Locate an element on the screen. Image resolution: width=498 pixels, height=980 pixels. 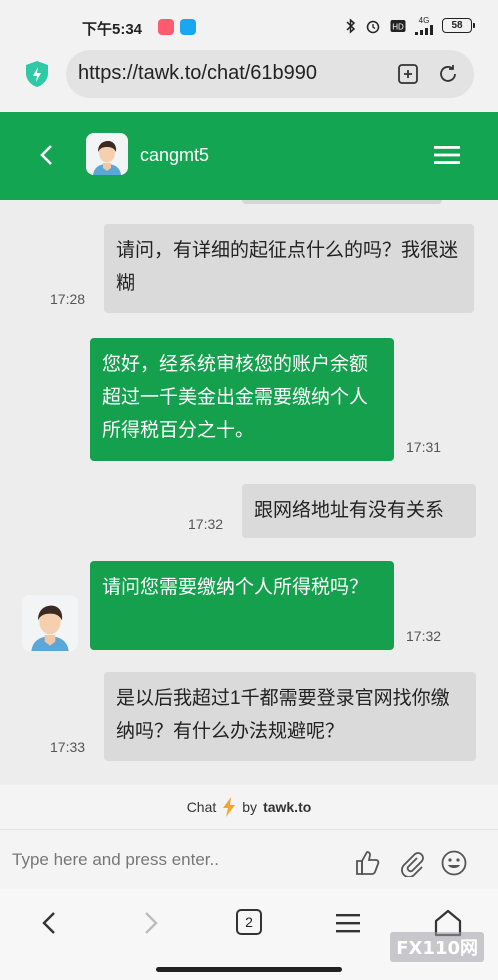
message-bubble-visitor: 是以后我超过1千都需要登录官网找你缴纳吗？有什么办法规避呢？ is located at coordinates (290, 716).